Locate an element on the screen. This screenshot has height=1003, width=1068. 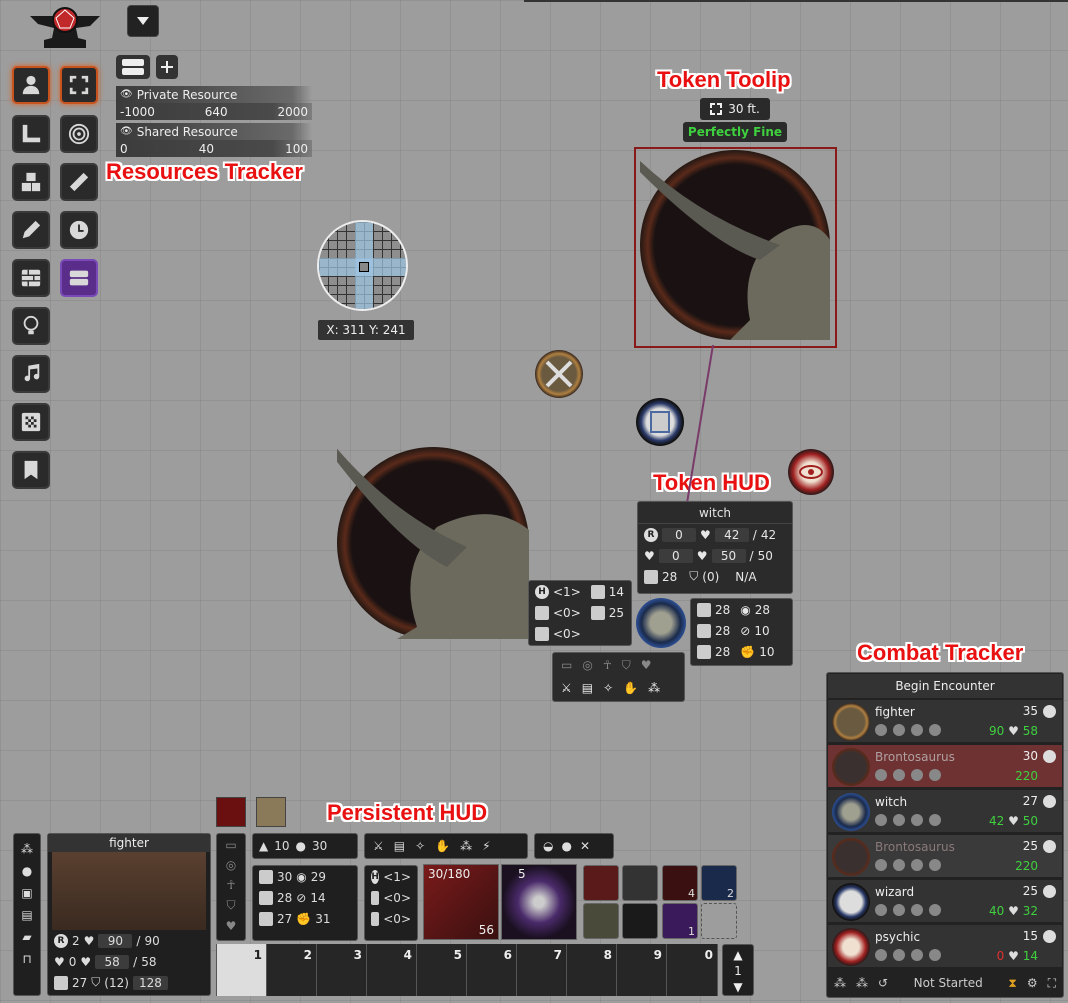
token-controls-button is located at coordinates (31, 85).